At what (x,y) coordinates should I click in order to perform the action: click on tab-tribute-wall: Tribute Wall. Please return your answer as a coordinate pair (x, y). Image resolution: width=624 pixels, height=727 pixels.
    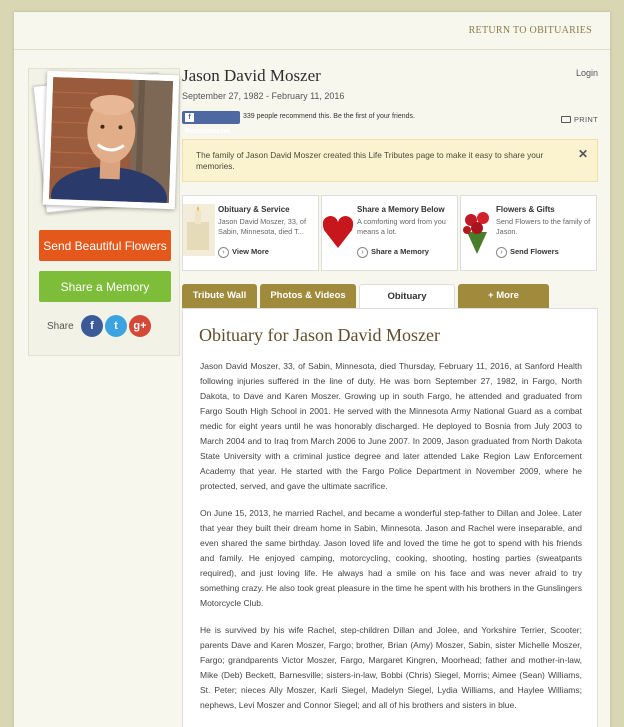
    Looking at the image, I should click on (219, 296).